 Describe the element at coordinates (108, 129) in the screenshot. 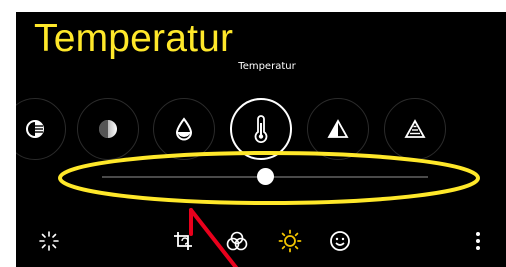

I see `contrast-icon` at that location.